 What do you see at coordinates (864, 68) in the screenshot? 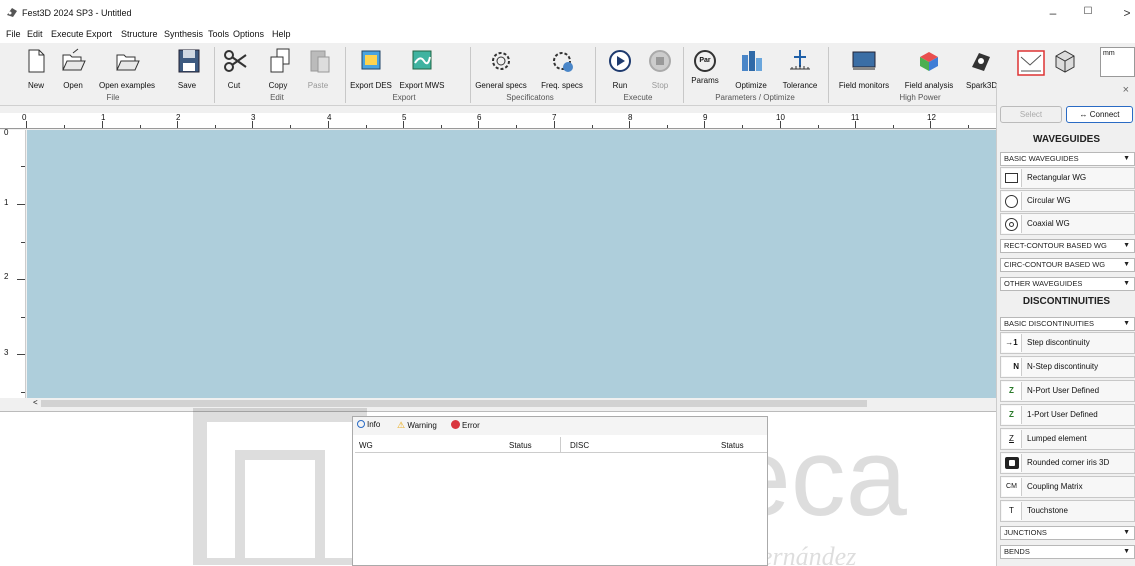
I see `field-monitors-button: Field monitors` at bounding box center [864, 68].